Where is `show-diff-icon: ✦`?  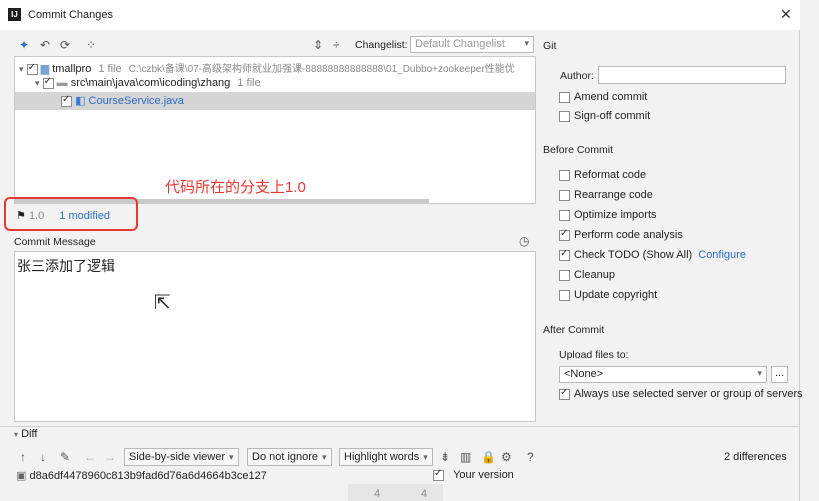
show-diff-icon: ✦ is located at coordinates (24, 45).